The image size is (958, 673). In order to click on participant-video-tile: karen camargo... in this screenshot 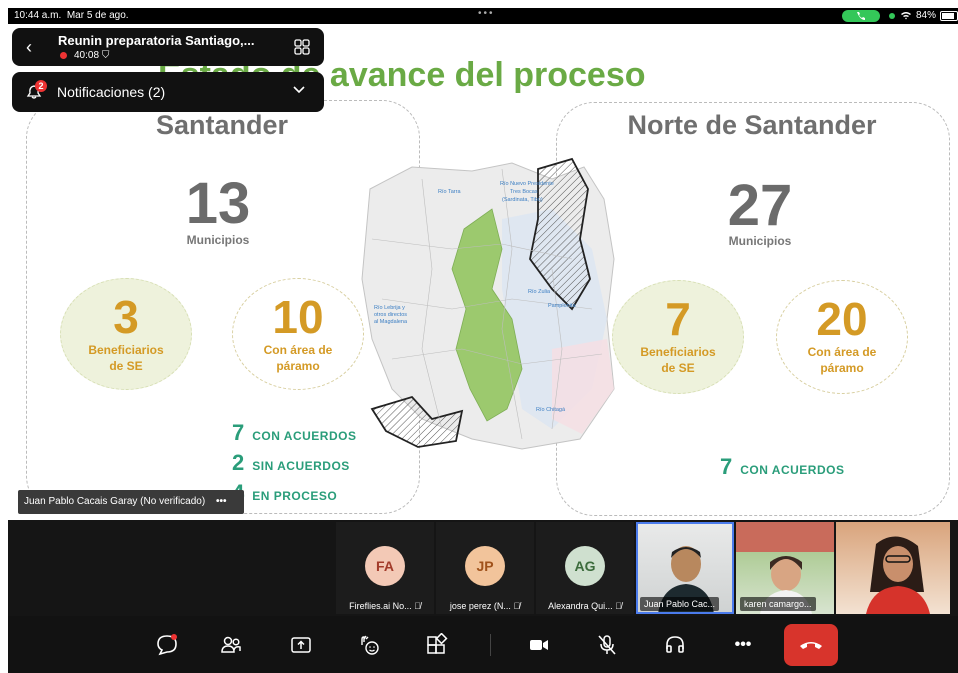, I will do `click(785, 568)`.